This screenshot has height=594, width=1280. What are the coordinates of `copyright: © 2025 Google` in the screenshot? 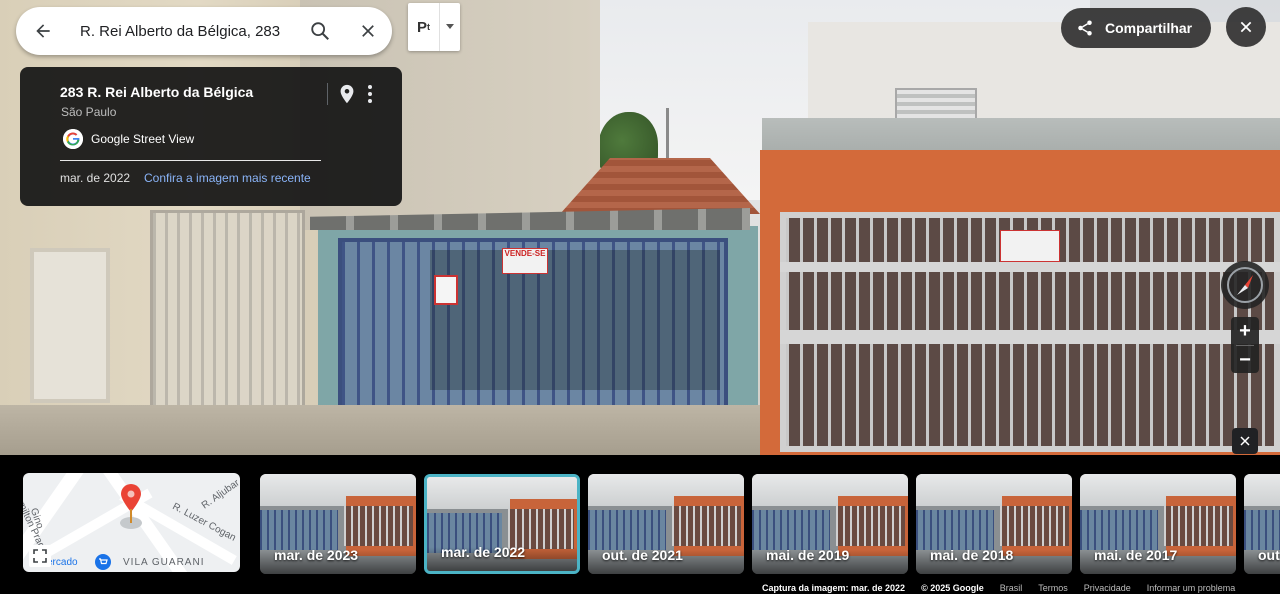 It's located at (952, 588).